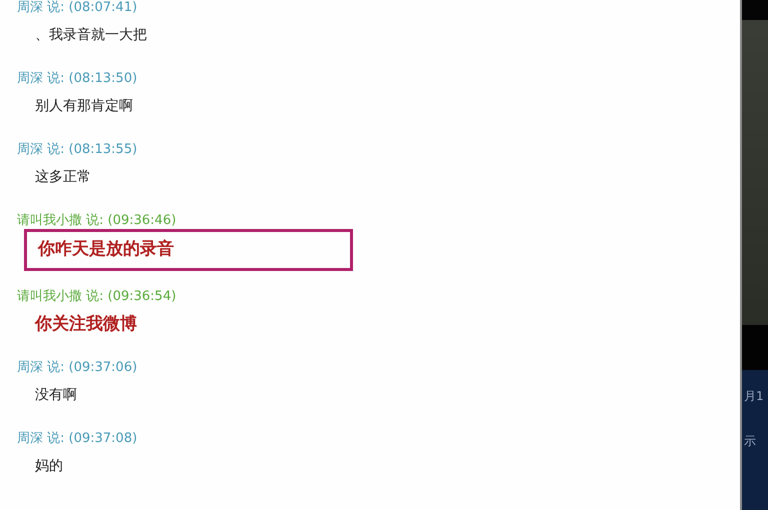 The image size is (768, 510). Describe the element at coordinates (56, 395) in the screenshot. I see `message-text: 没有啊` at that location.